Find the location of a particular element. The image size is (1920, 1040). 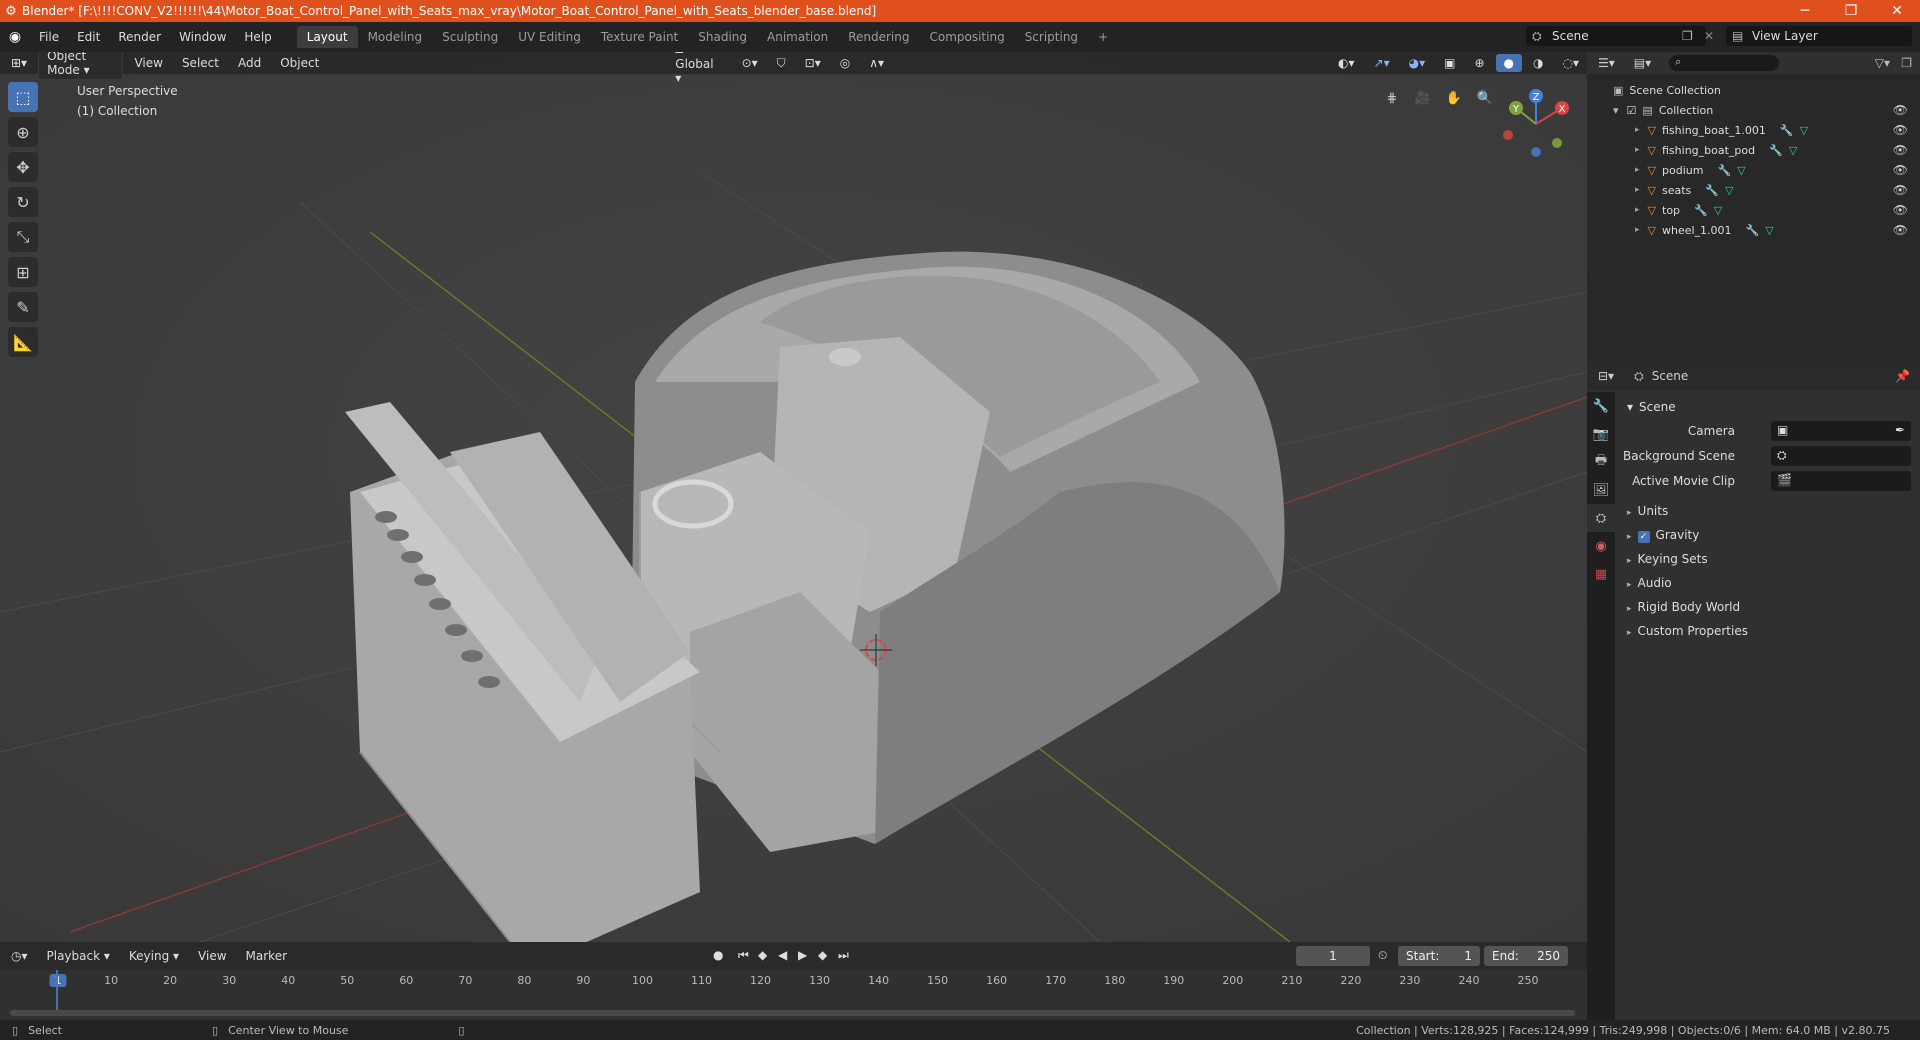

timeline-scrollbar is located at coordinates (792, 1013).